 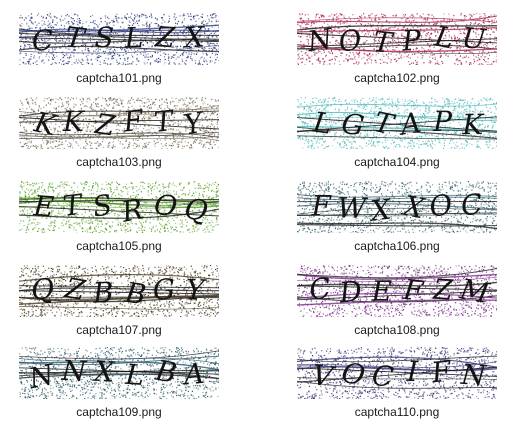 I want to click on file-item-captcha104: LGTAPK captcha104.png, so click(x=402, y=136).